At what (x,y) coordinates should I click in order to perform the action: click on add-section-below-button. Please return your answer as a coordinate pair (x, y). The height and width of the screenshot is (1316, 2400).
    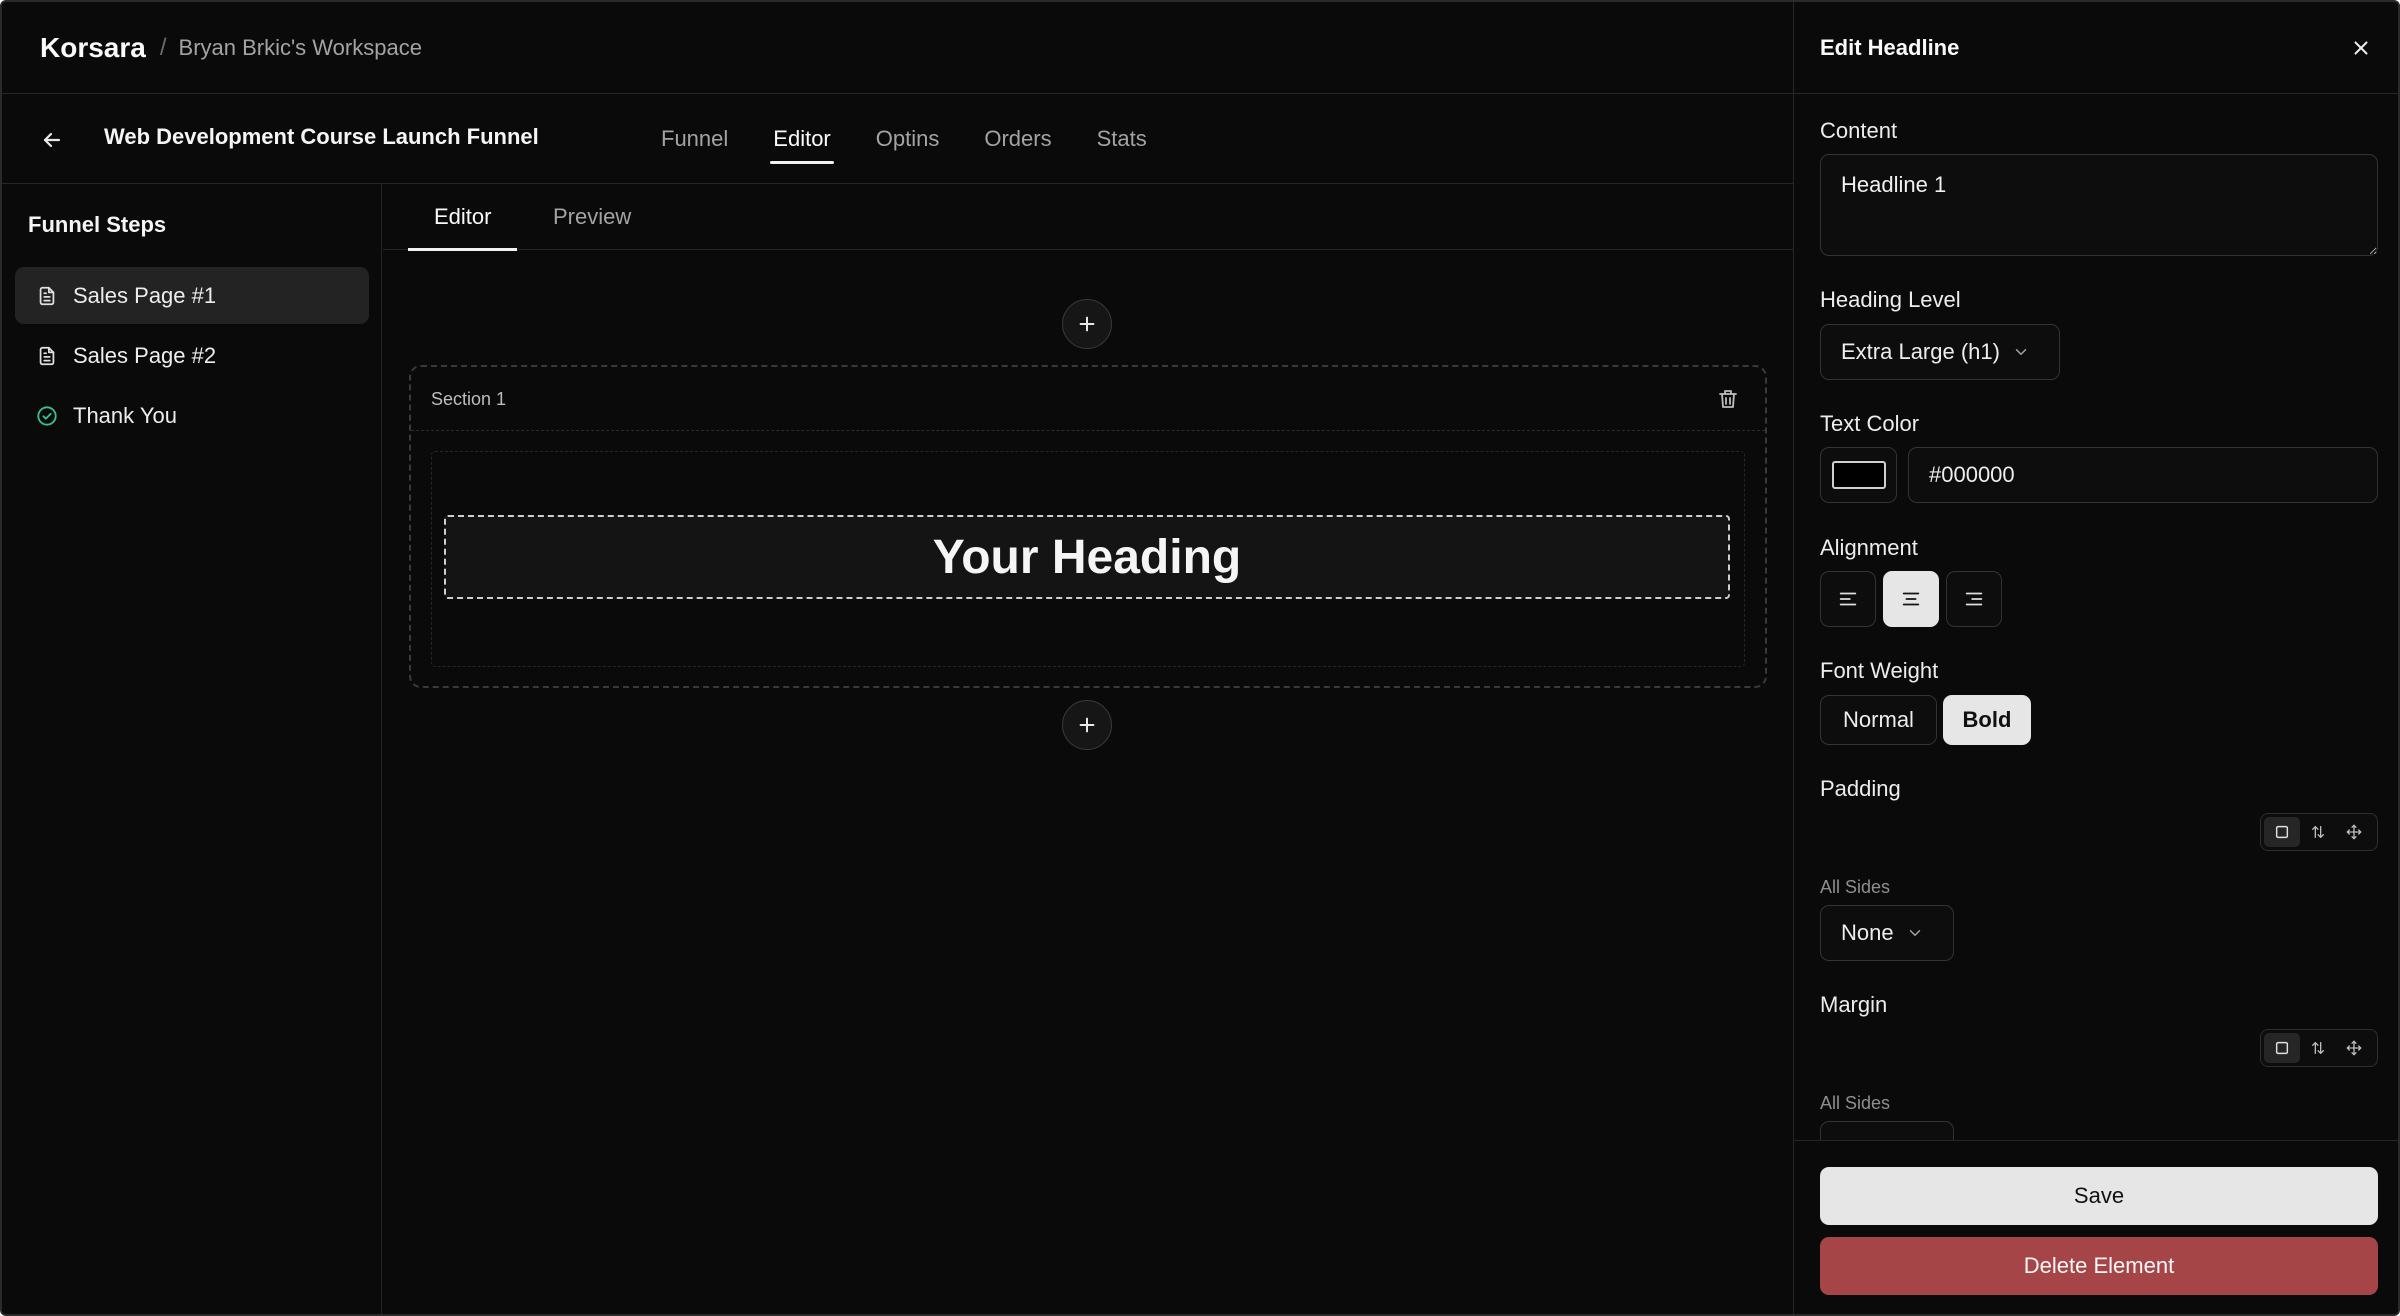
    Looking at the image, I should click on (1087, 725).